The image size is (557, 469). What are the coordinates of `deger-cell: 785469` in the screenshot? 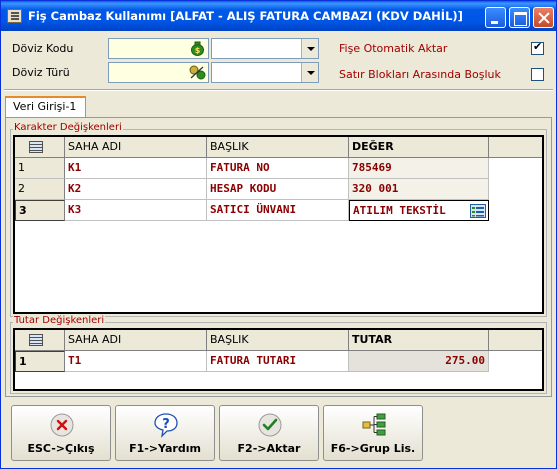 It's located at (419, 168).